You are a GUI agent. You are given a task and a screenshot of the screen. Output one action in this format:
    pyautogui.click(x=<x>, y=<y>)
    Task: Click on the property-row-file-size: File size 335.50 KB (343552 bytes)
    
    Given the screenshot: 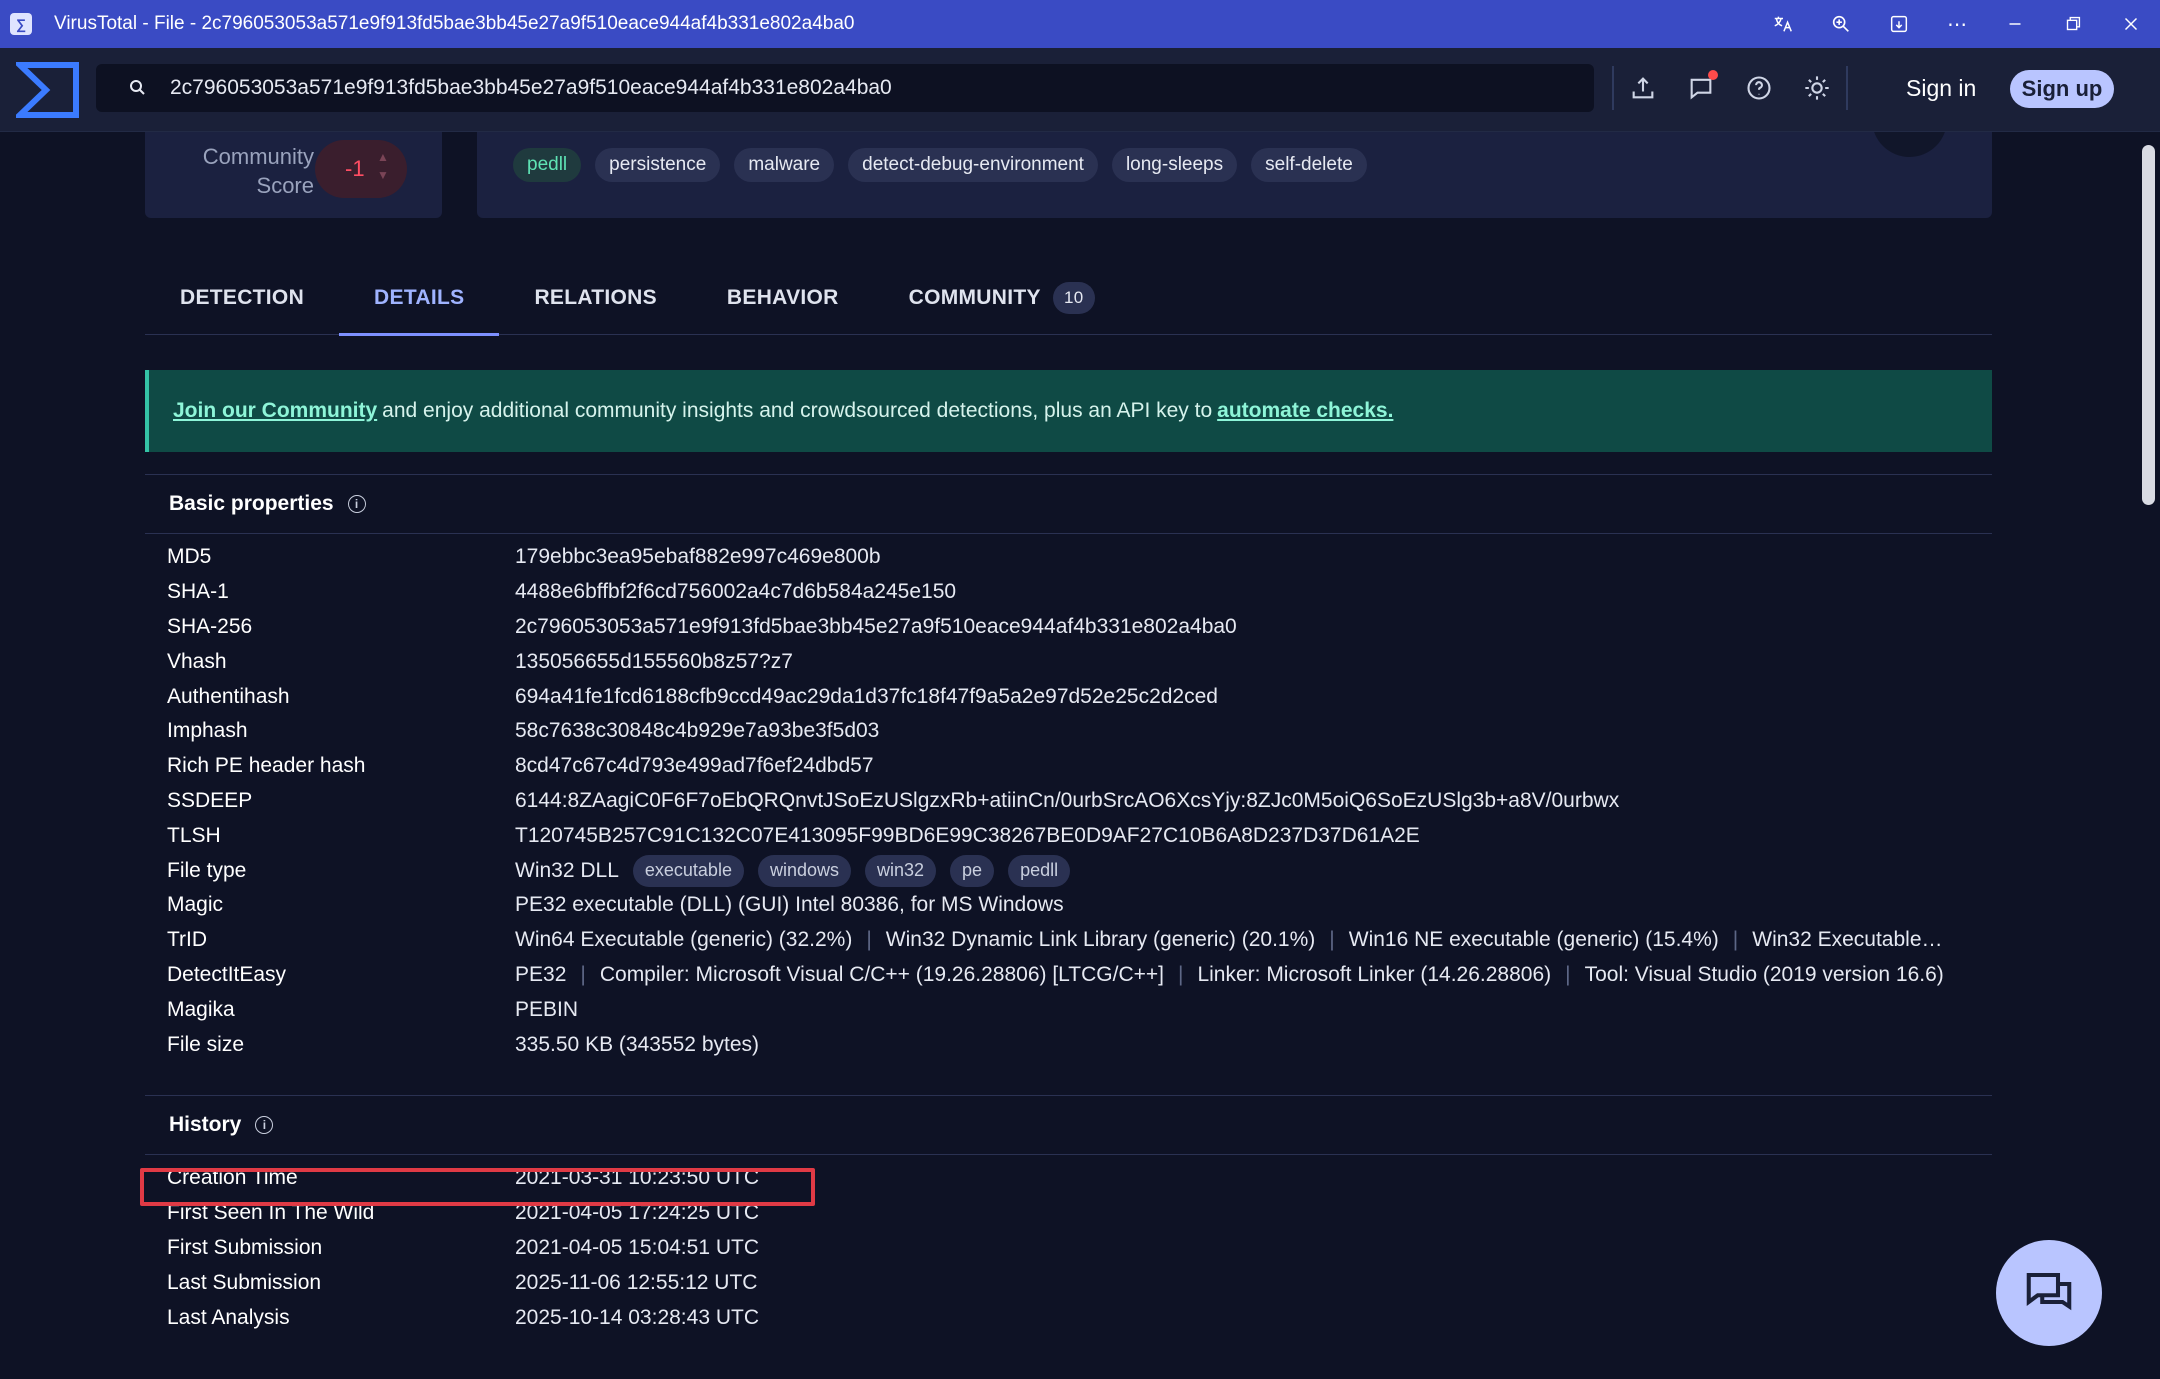 What is the action you would take?
    pyautogui.click(x=1068, y=1044)
    